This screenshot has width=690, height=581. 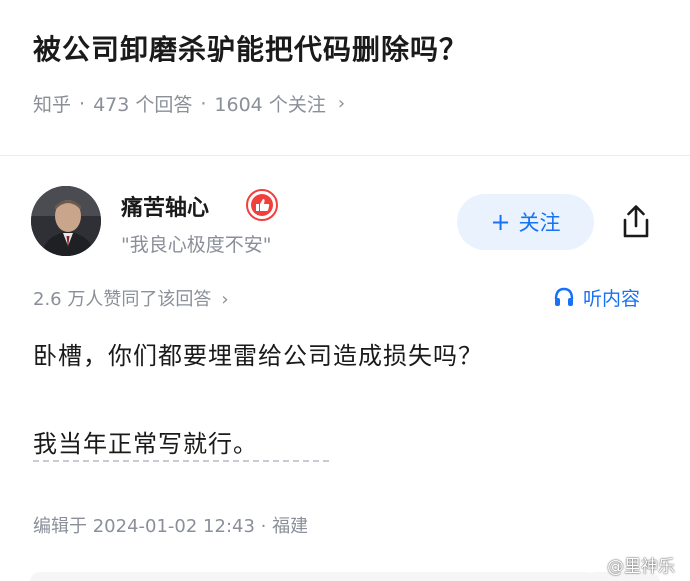 What do you see at coordinates (122, 299) in the screenshot?
I see `upvote-count-text: 2.6 万人赞同了该回答` at bounding box center [122, 299].